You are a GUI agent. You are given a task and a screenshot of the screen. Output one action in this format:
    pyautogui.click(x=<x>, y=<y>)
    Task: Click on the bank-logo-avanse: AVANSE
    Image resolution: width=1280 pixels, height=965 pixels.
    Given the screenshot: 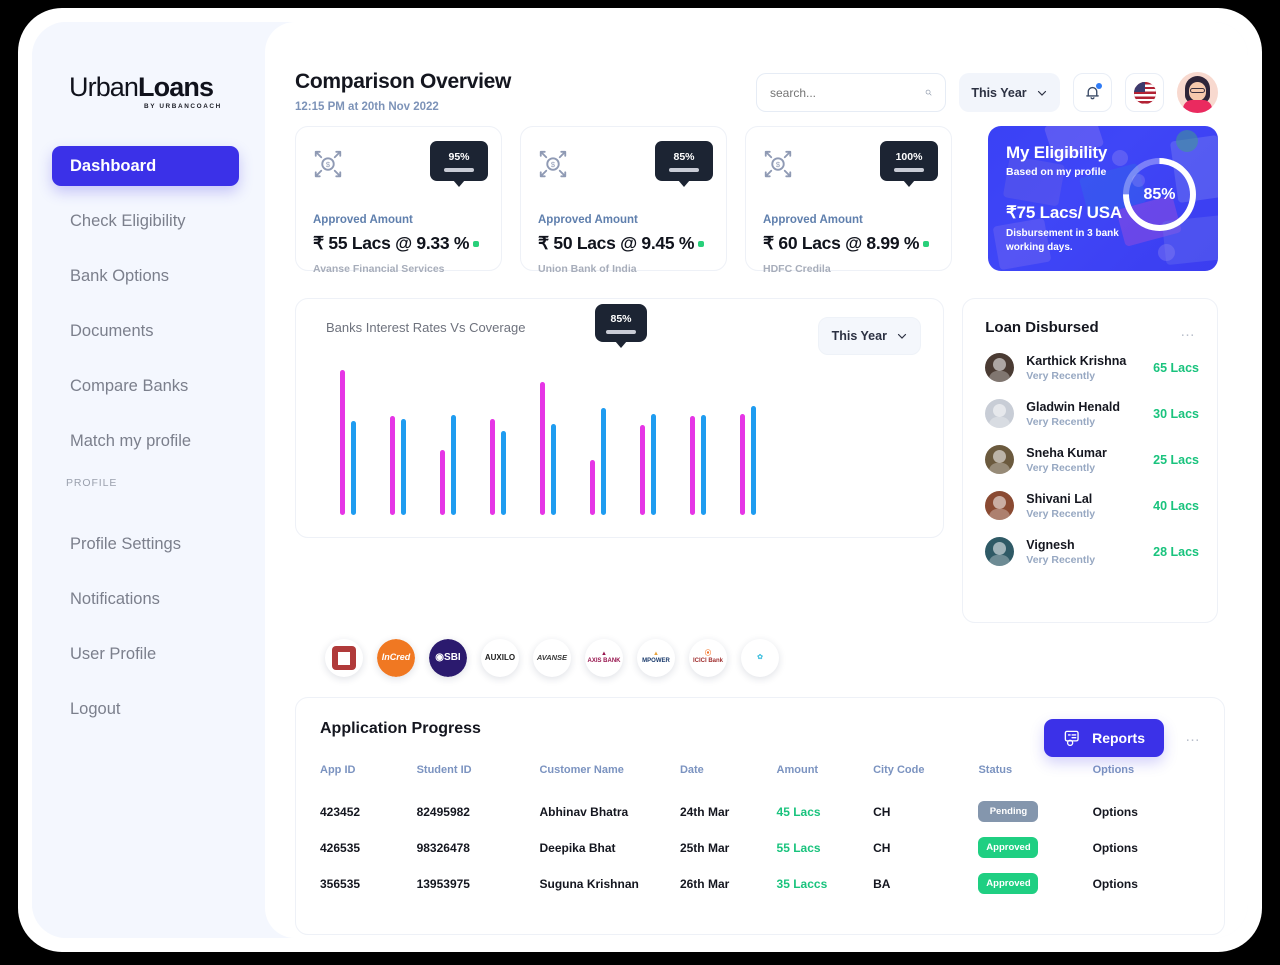 What is the action you would take?
    pyautogui.click(x=552, y=658)
    